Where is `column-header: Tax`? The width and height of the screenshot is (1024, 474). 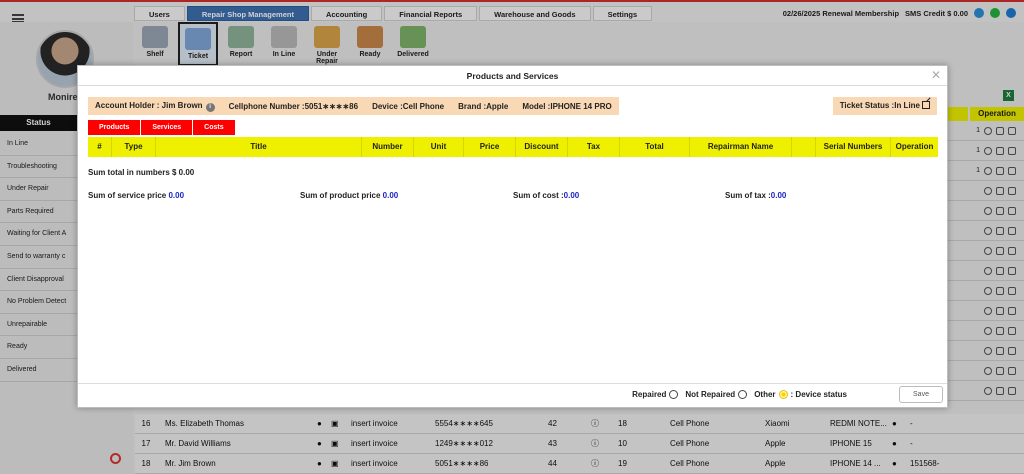 column-header: Tax is located at coordinates (594, 147).